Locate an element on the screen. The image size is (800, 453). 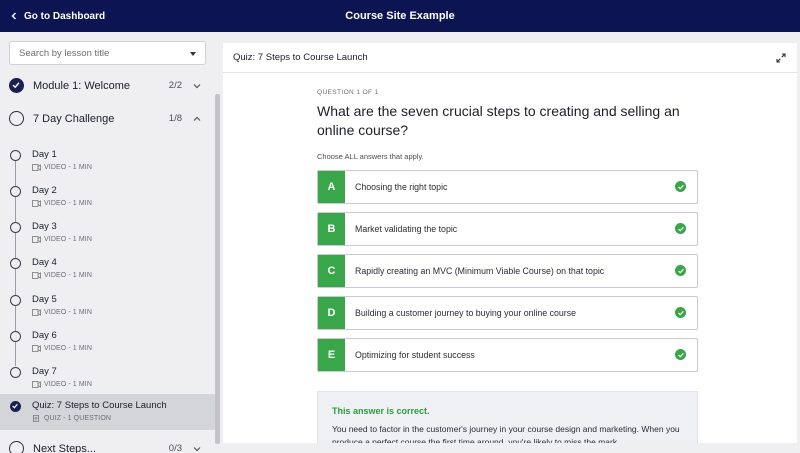
top-bar: Go to Dashboard Course Site Example is located at coordinates (400, 16).